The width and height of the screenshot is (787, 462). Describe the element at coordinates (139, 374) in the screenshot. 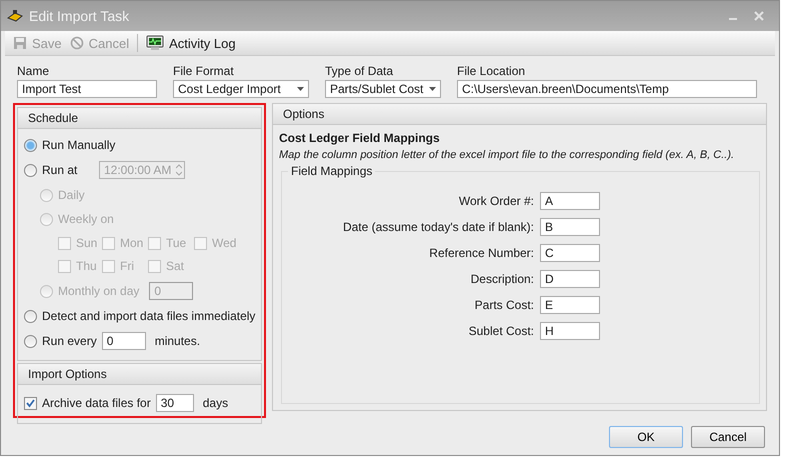

I see `panel-header: Import Options` at that location.